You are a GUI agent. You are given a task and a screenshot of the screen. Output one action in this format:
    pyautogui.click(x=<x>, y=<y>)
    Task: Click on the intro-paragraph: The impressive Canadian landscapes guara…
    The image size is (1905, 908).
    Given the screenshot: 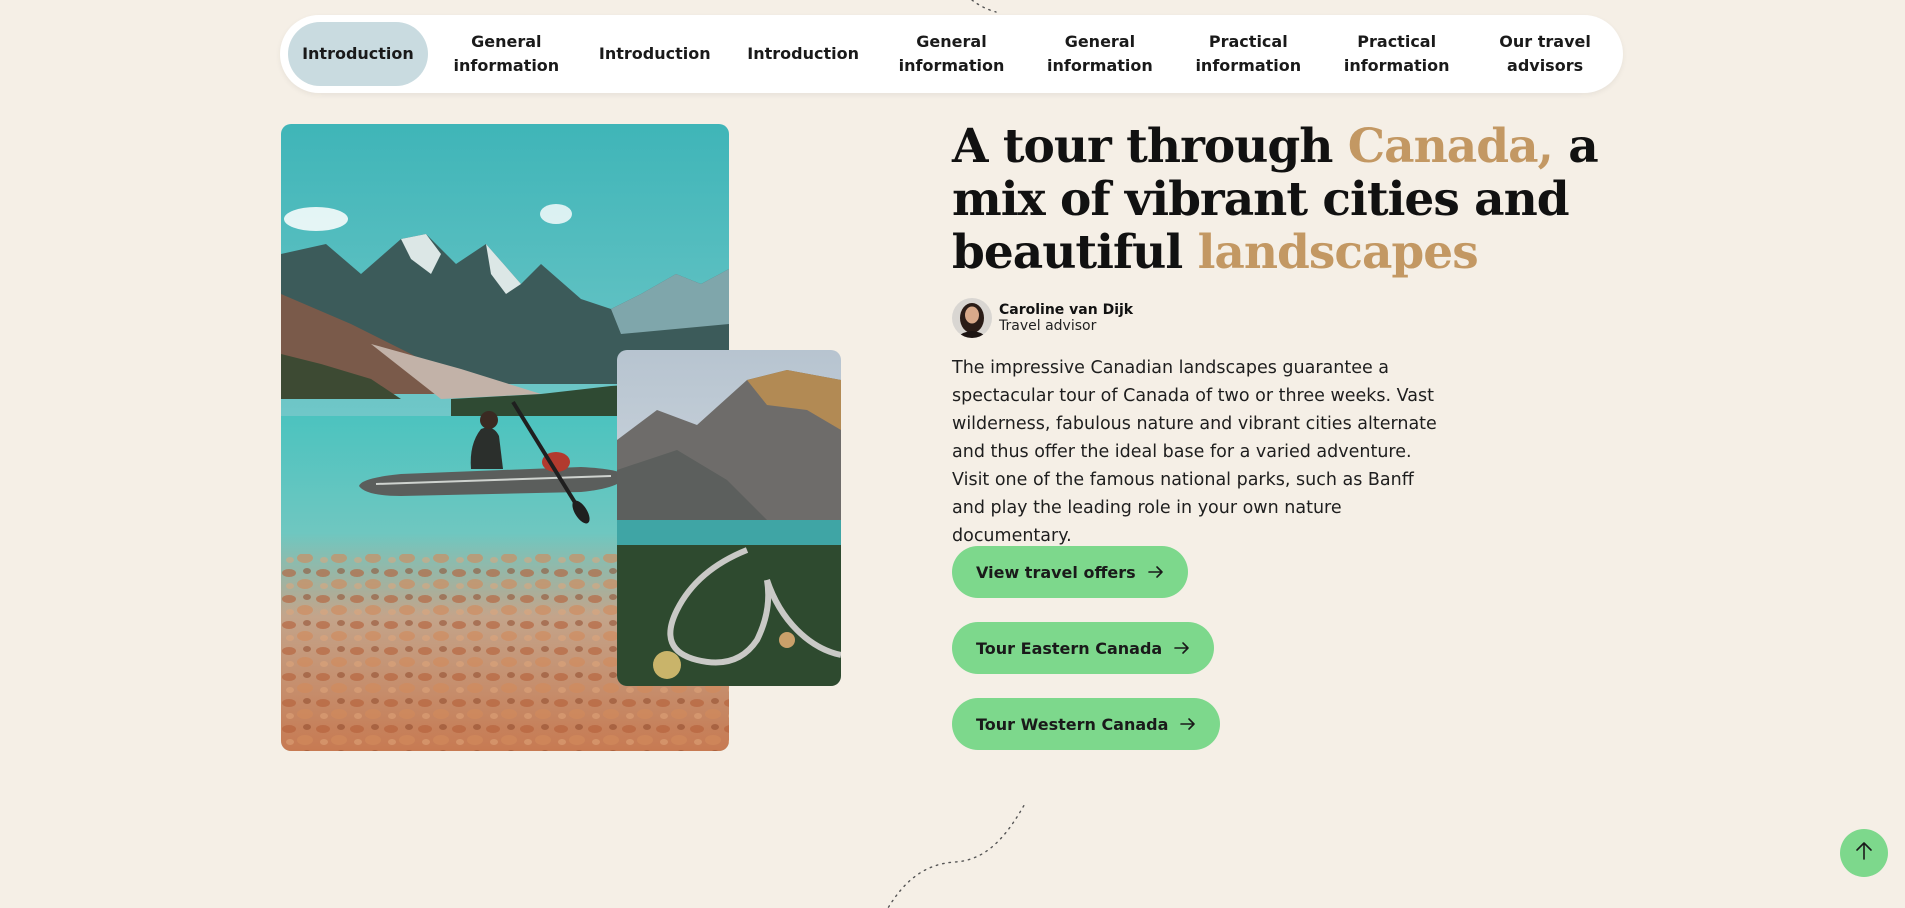 What is the action you would take?
    pyautogui.click(x=1194, y=452)
    